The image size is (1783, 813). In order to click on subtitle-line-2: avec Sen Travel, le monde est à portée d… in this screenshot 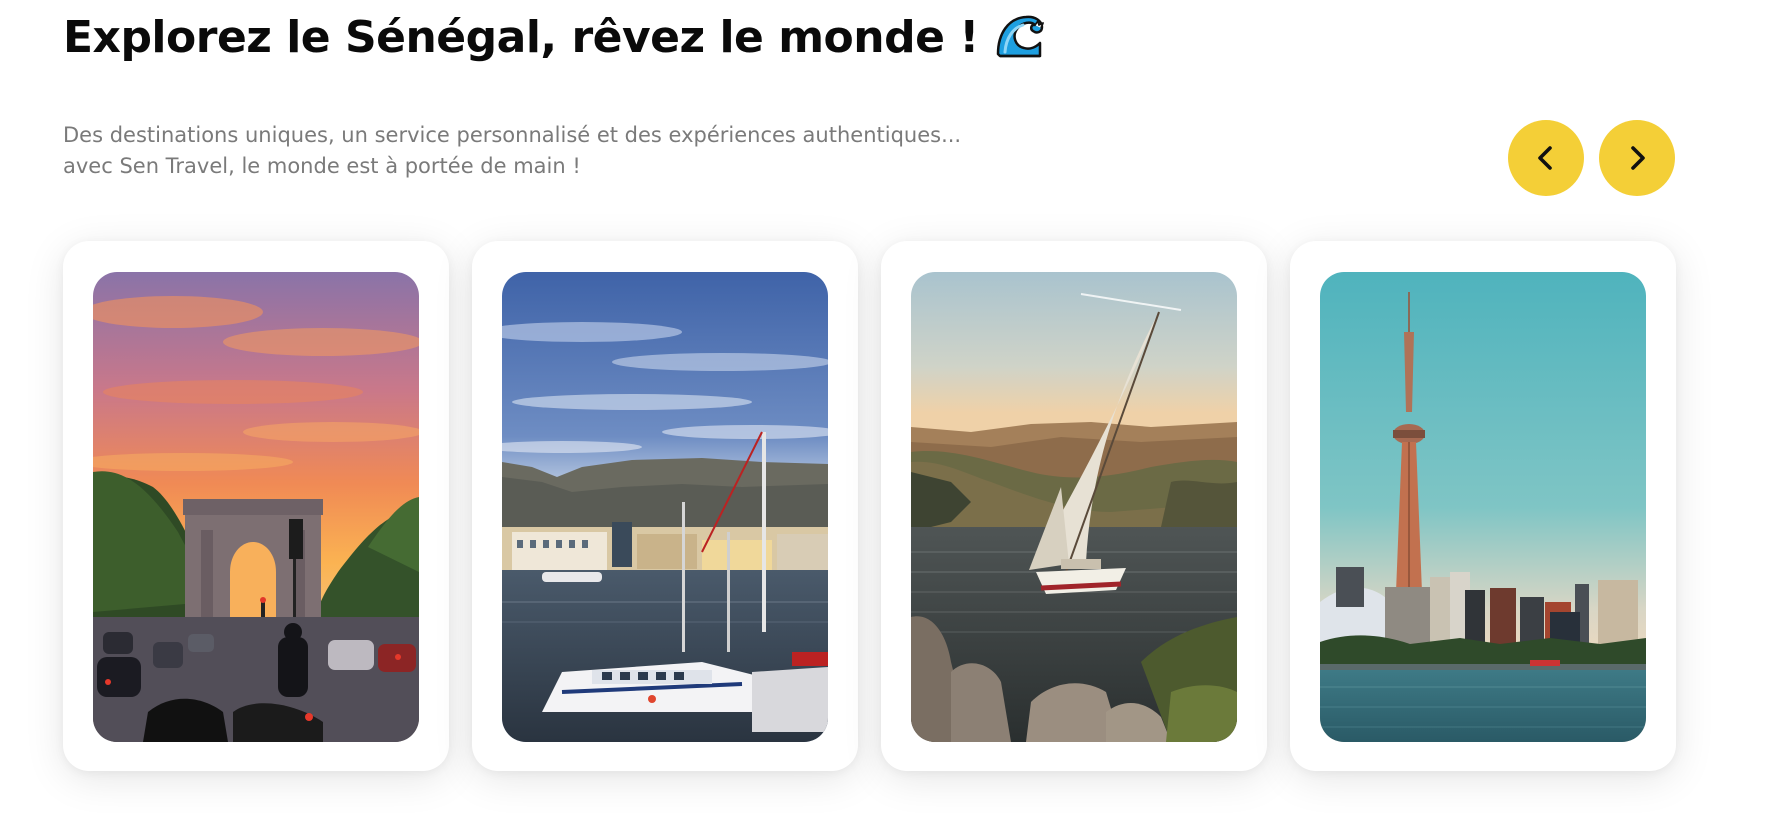, I will do `click(322, 166)`.